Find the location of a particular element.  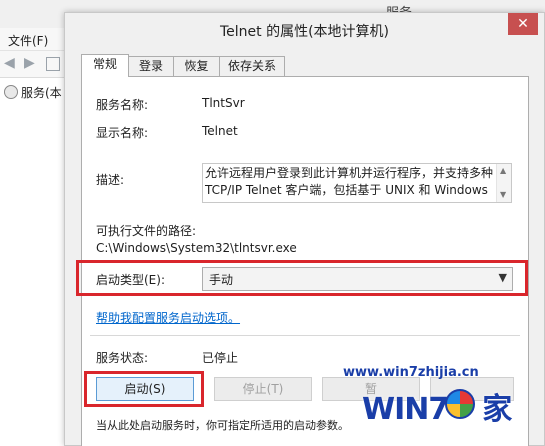

service-name-label: 服务名称: is located at coordinates (122, 105).